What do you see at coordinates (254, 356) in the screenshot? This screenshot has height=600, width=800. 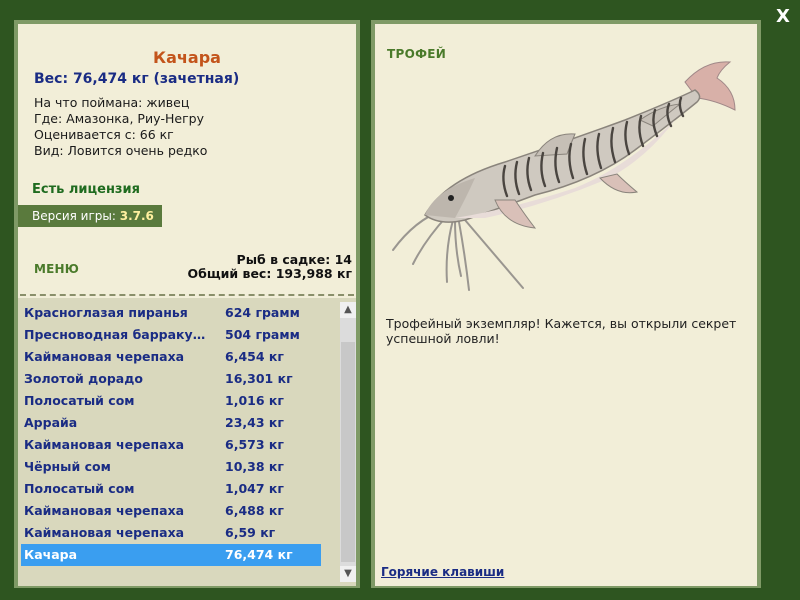 I see `catch-fish-weight: 6,454 кг` at bounding box center [254, 356].